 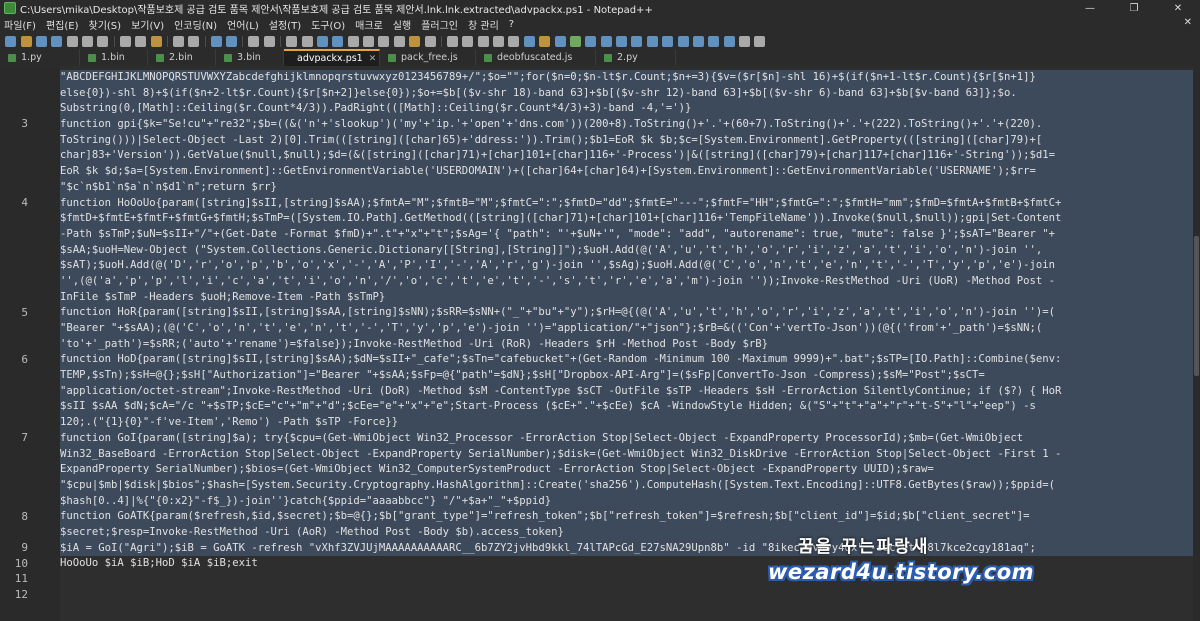 I want to click on menu-file: 파일(F), so click(x=20, y=24).